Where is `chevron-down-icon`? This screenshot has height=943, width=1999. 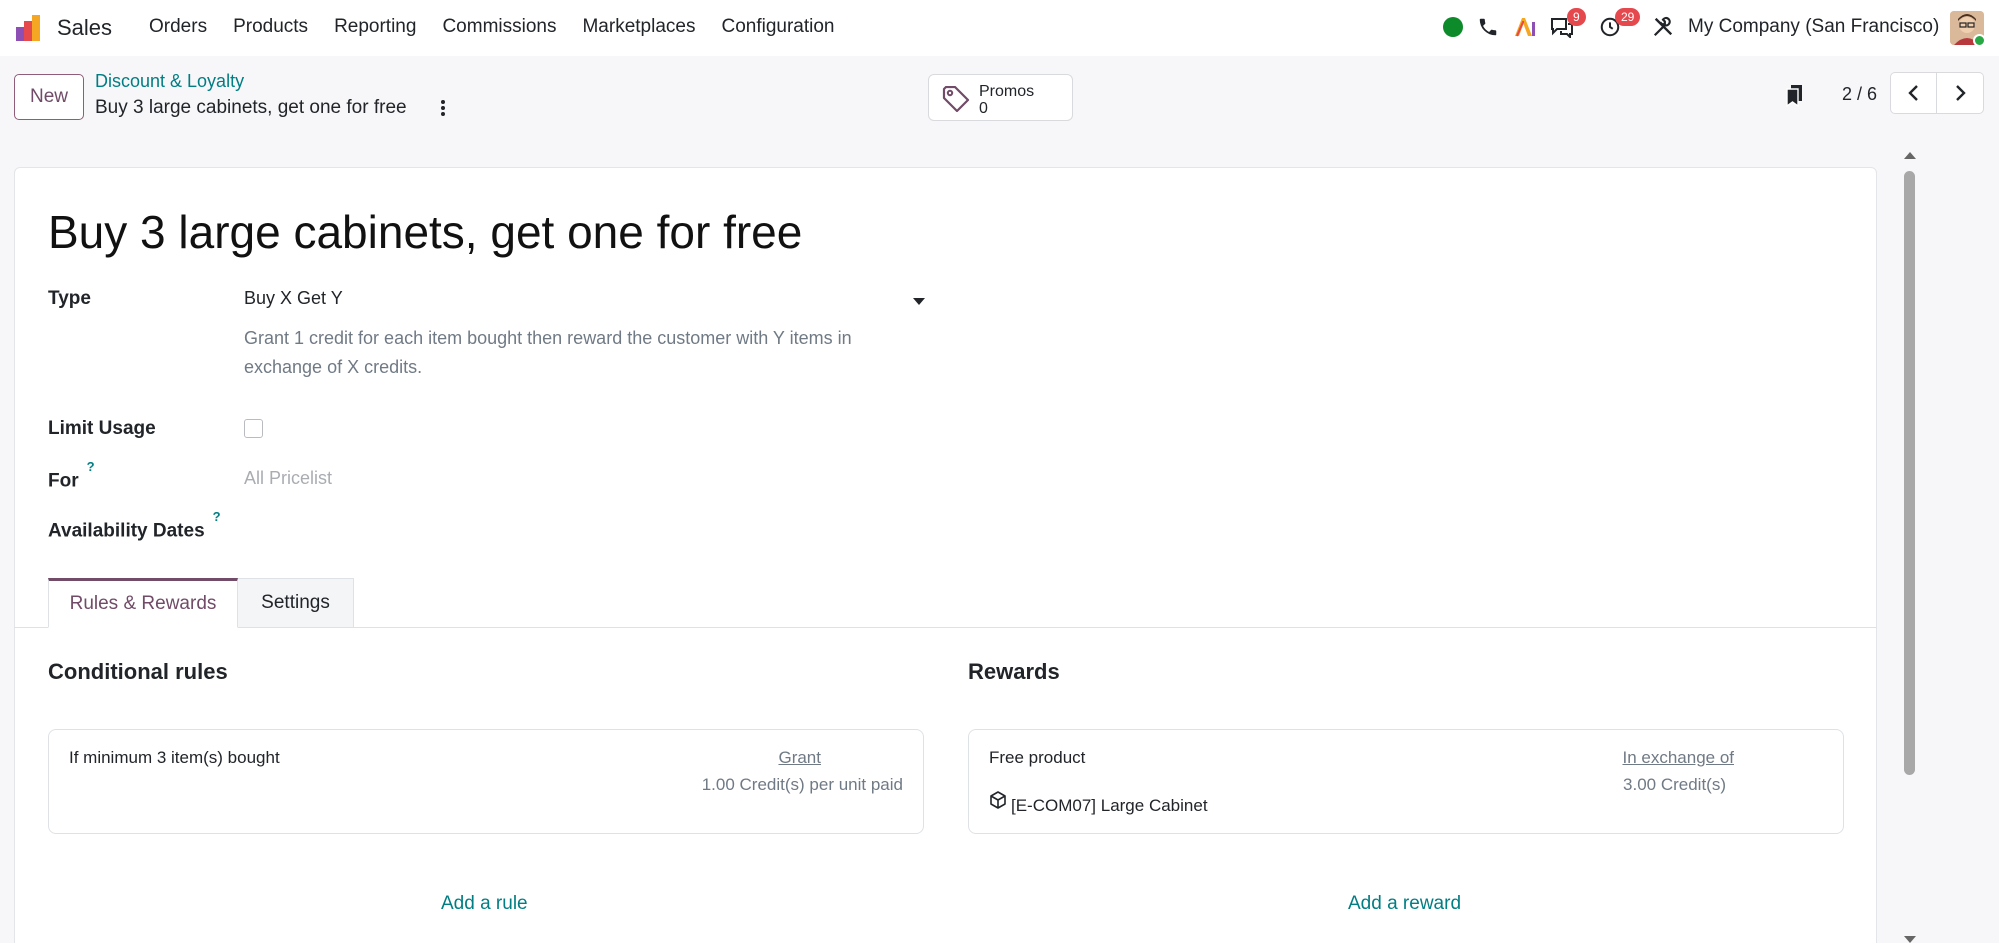 chevron-down-icon is located at coordinates (919, 301).